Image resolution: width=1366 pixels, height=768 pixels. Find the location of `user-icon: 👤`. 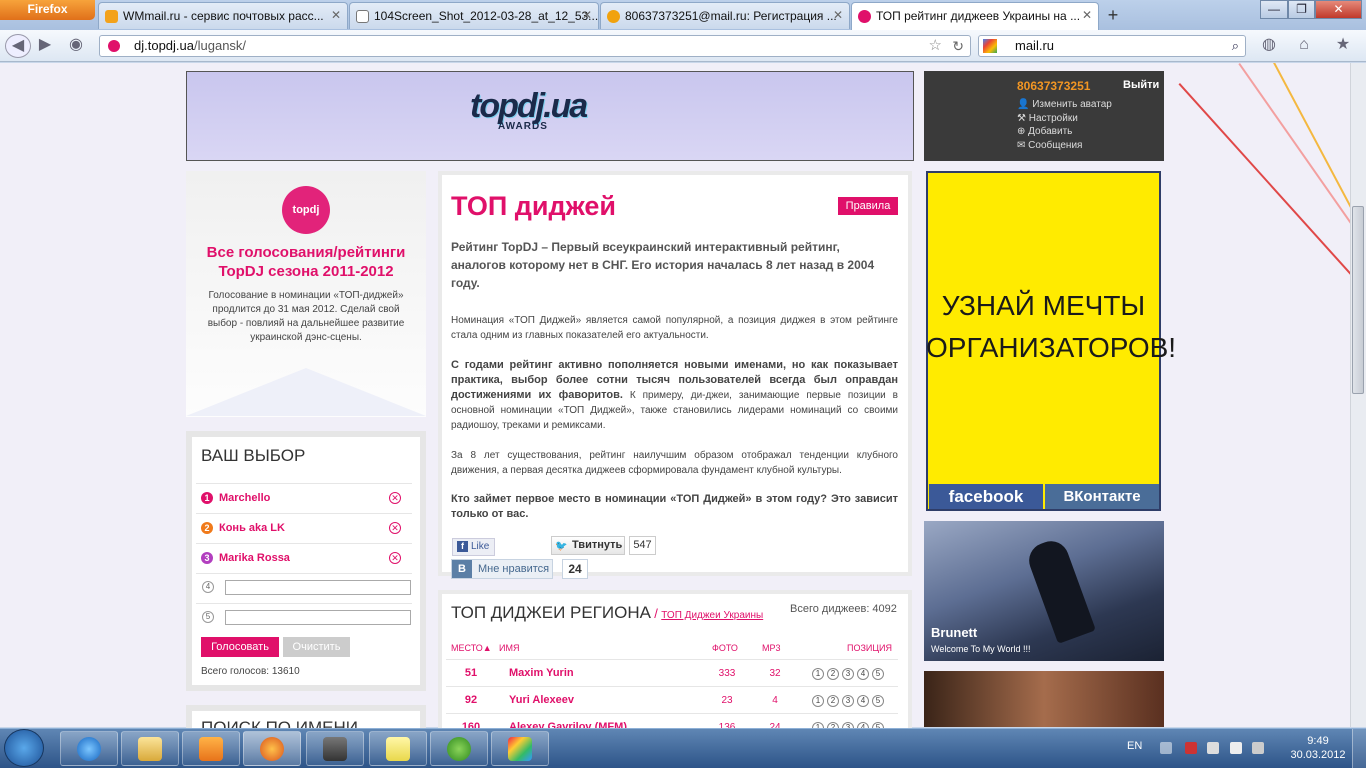

user-icon: 👤 is located at coordinates (1025, 104).